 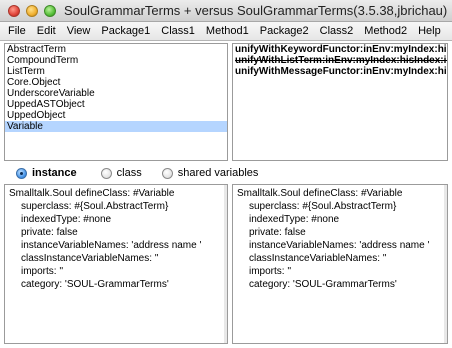 What do you see at coordinates (17, 31) in the screenshot?
I see `menu-file: File` at bounding box center [17, 31].